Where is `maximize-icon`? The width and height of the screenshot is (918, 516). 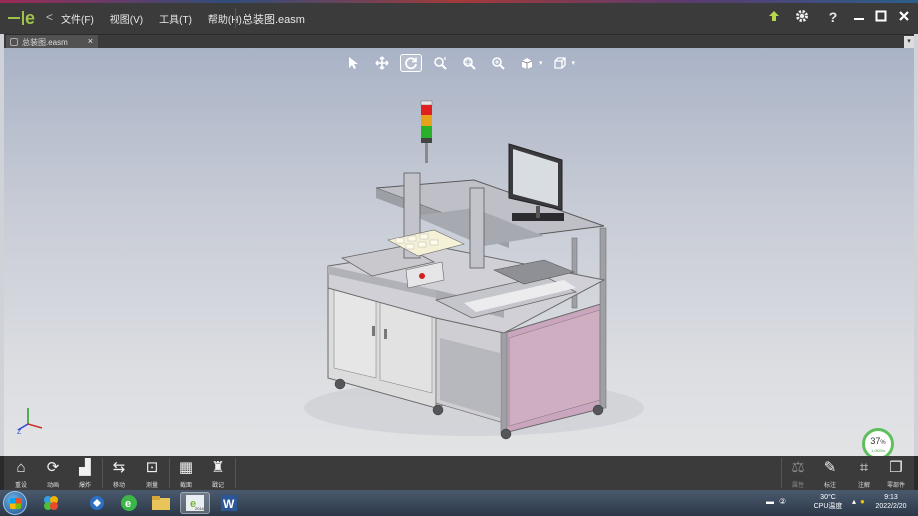
maximize-icon is located at coordinates (881, 17).